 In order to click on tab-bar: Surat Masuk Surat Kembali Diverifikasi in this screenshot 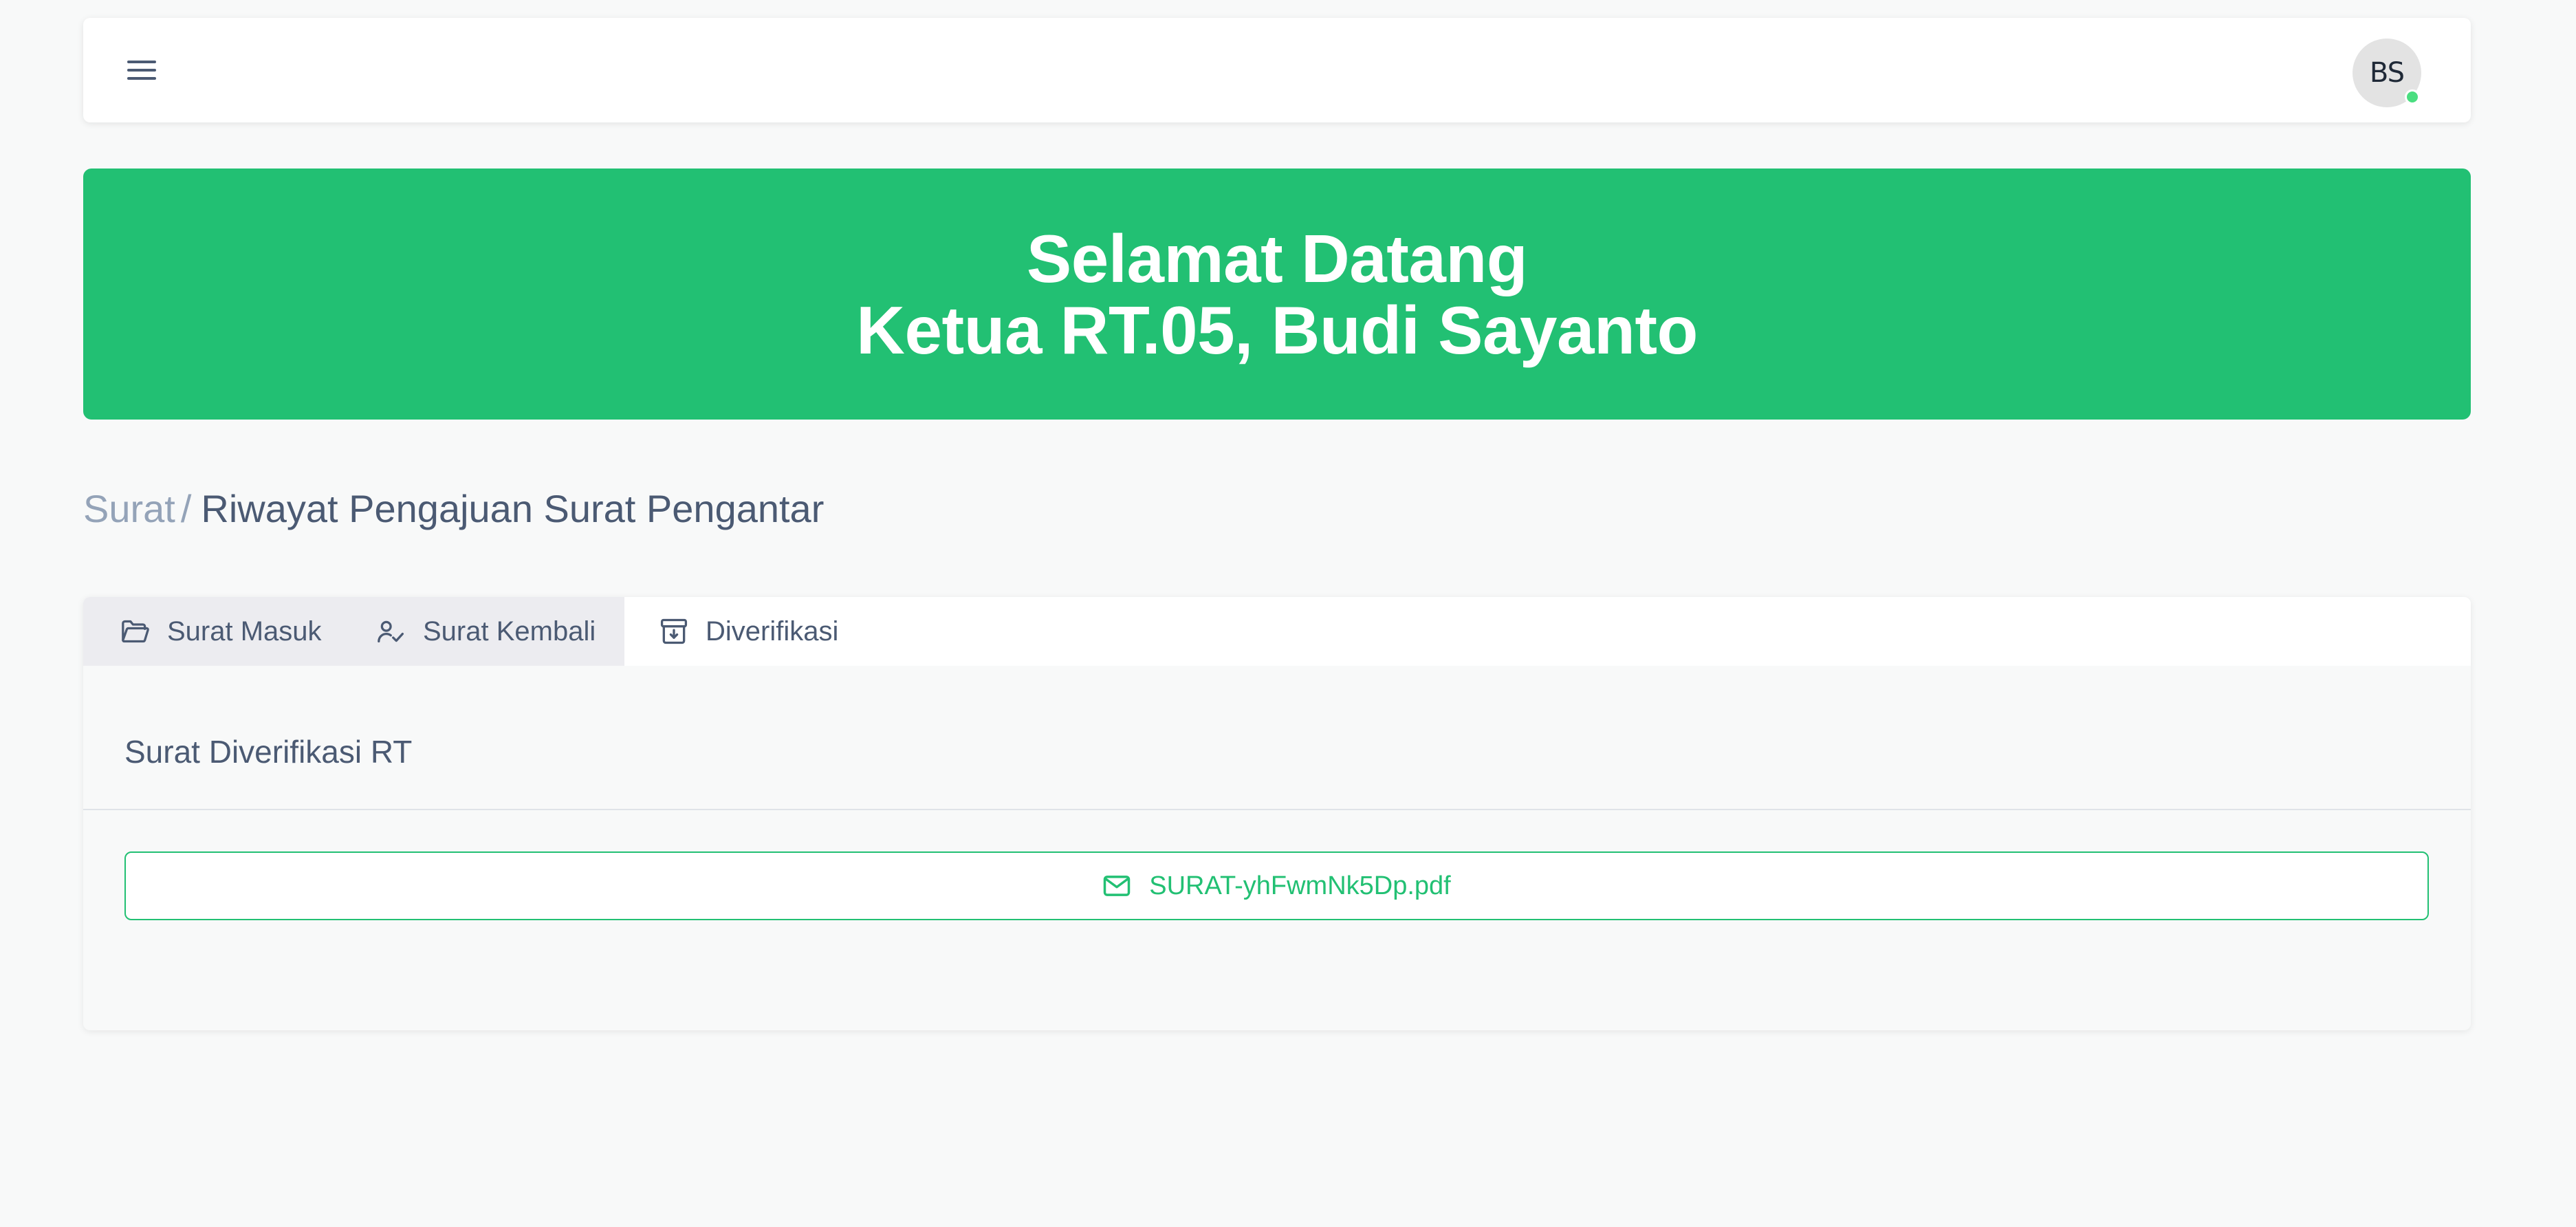, I will do `click(1277, 631)`.